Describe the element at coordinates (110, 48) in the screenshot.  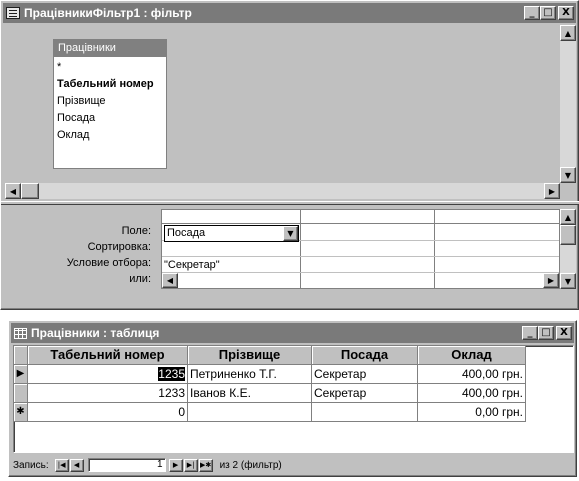
I see `field-list-title: Працівники` at that location.